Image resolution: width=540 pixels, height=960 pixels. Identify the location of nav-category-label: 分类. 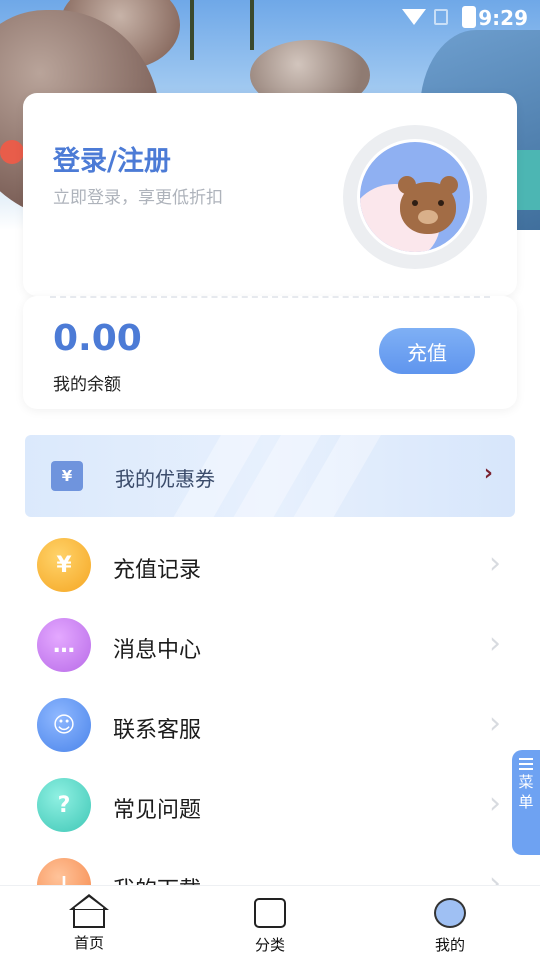
(269, 945).